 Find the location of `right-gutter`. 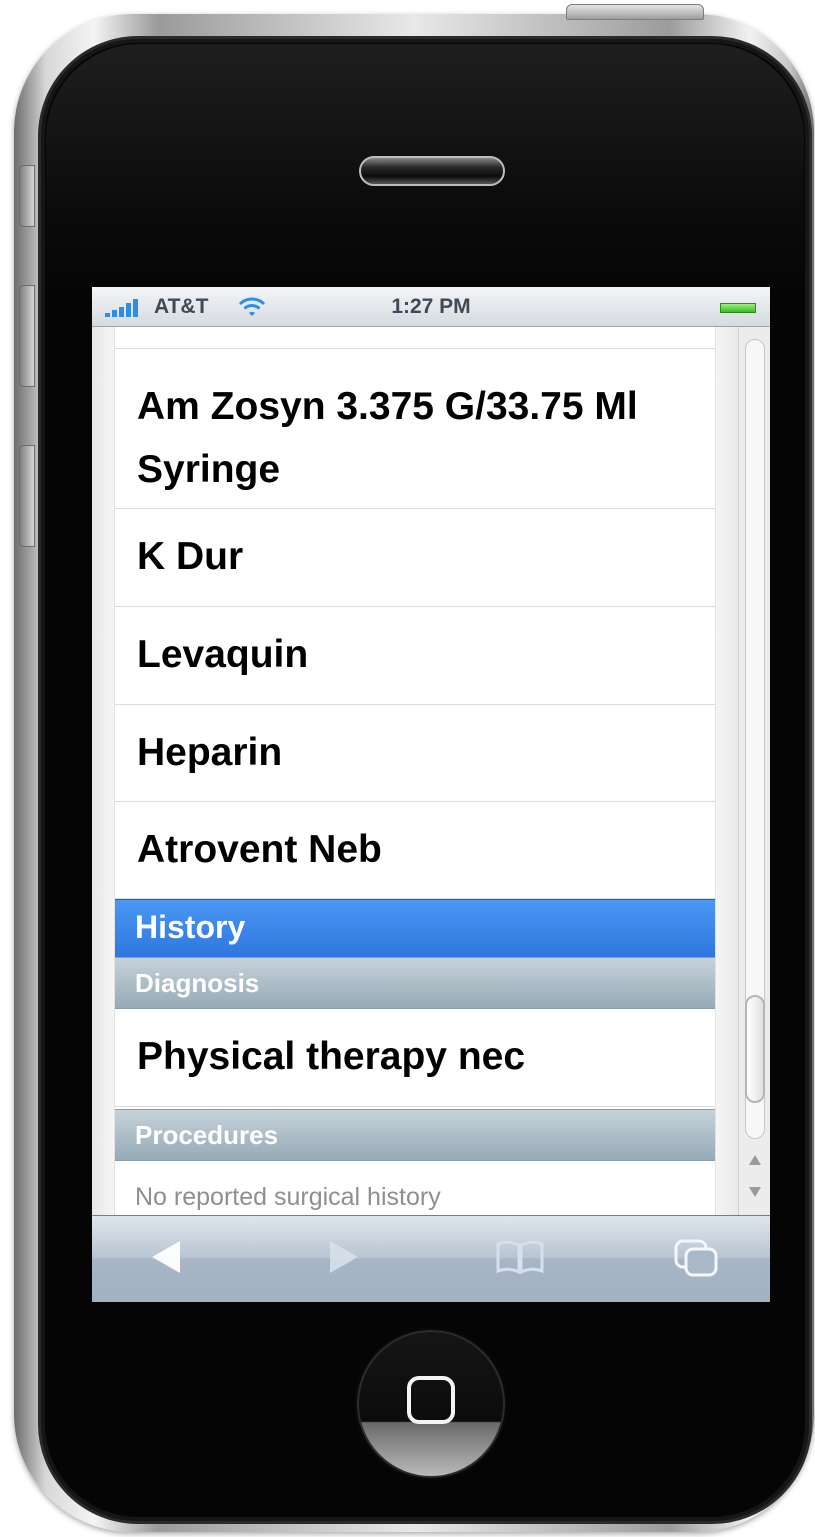

right-gutter is located at coordinates (727, 771).